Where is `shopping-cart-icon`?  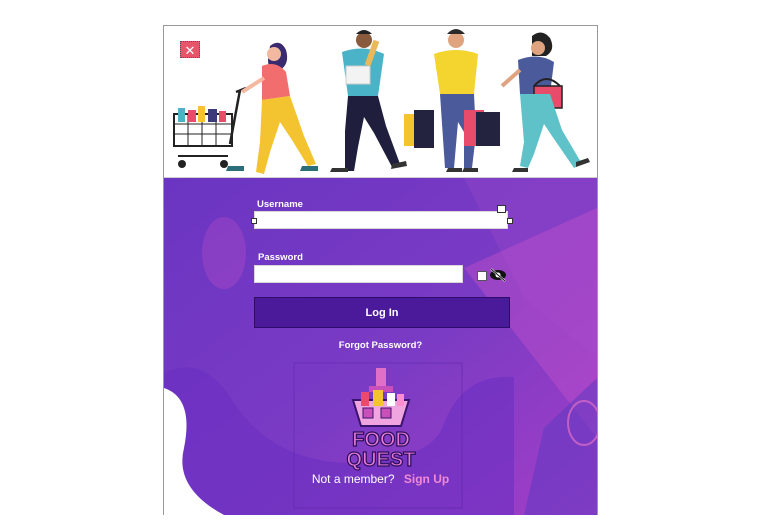
shopping-cart-icon is located at coordinates (210, 127).